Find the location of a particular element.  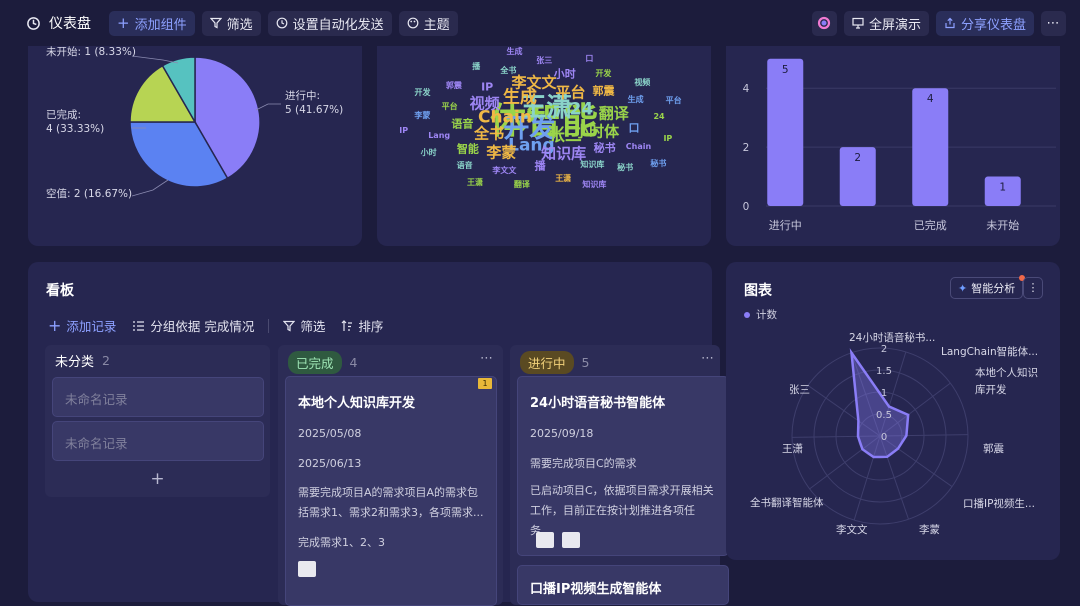

more-options-button: ⋯ is located at coordinates (1053, 23).